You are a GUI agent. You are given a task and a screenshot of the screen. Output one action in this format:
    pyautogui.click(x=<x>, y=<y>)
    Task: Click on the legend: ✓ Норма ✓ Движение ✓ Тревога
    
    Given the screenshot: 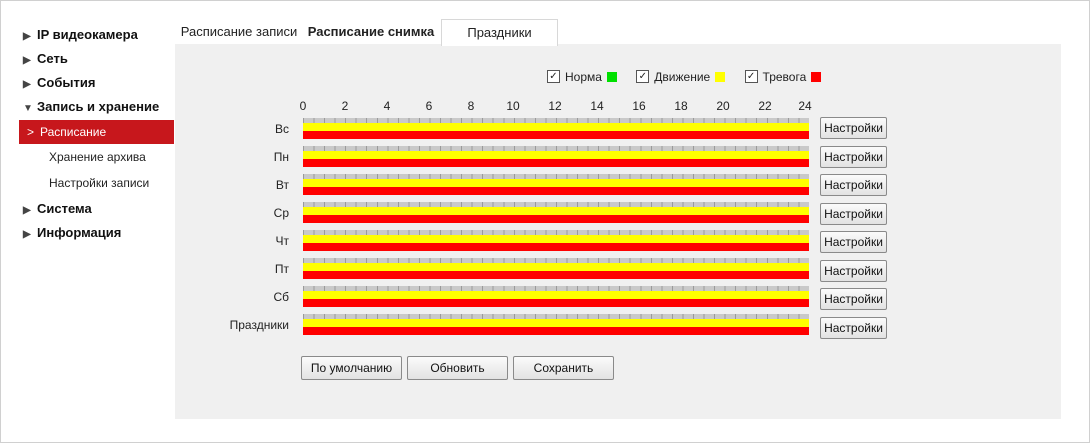 What is the action you would take?
    pyautogui.click(x=692, y=76)
    